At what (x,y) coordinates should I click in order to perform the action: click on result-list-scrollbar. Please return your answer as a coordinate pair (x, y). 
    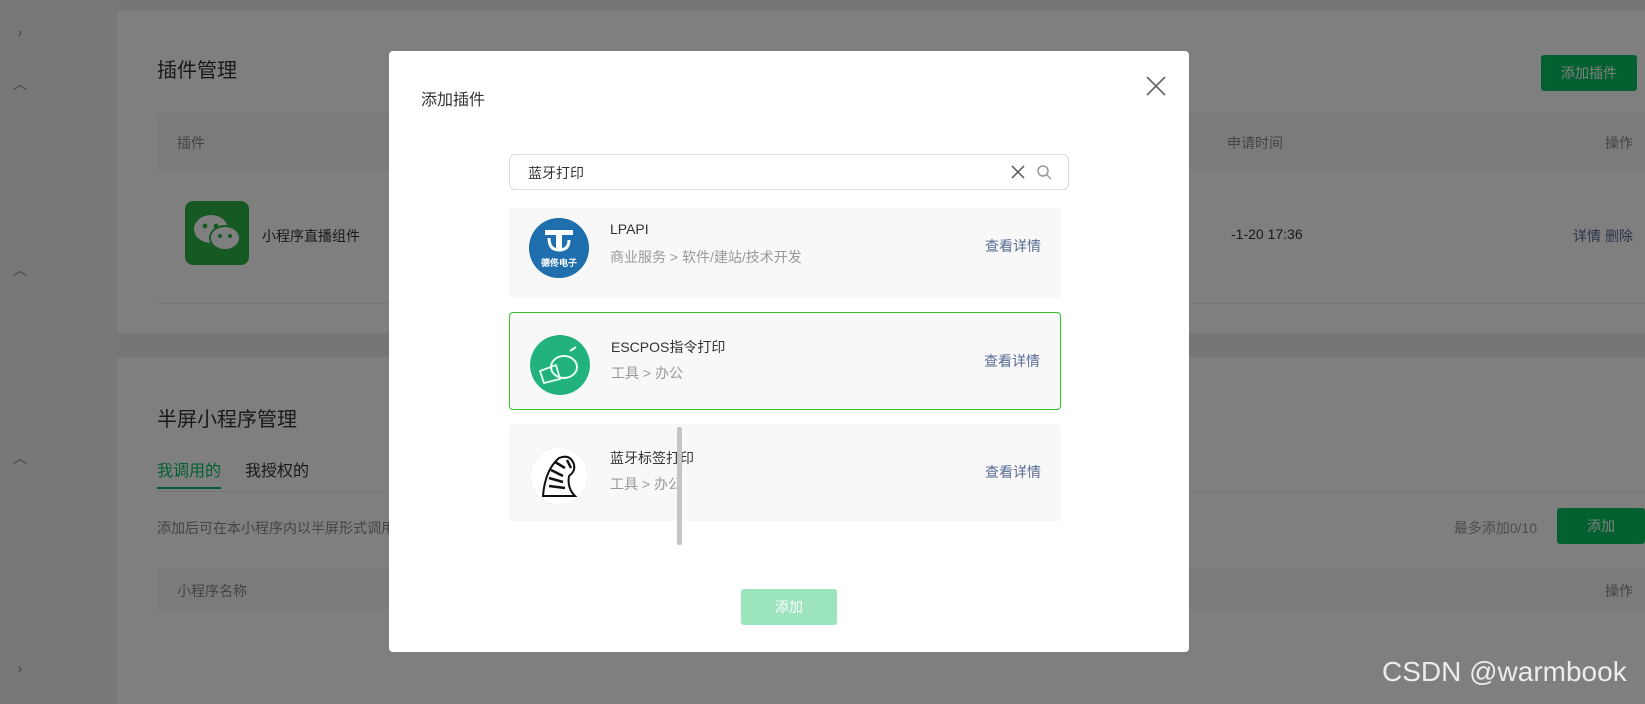
    Looking at the image, I should click on (679, 486).